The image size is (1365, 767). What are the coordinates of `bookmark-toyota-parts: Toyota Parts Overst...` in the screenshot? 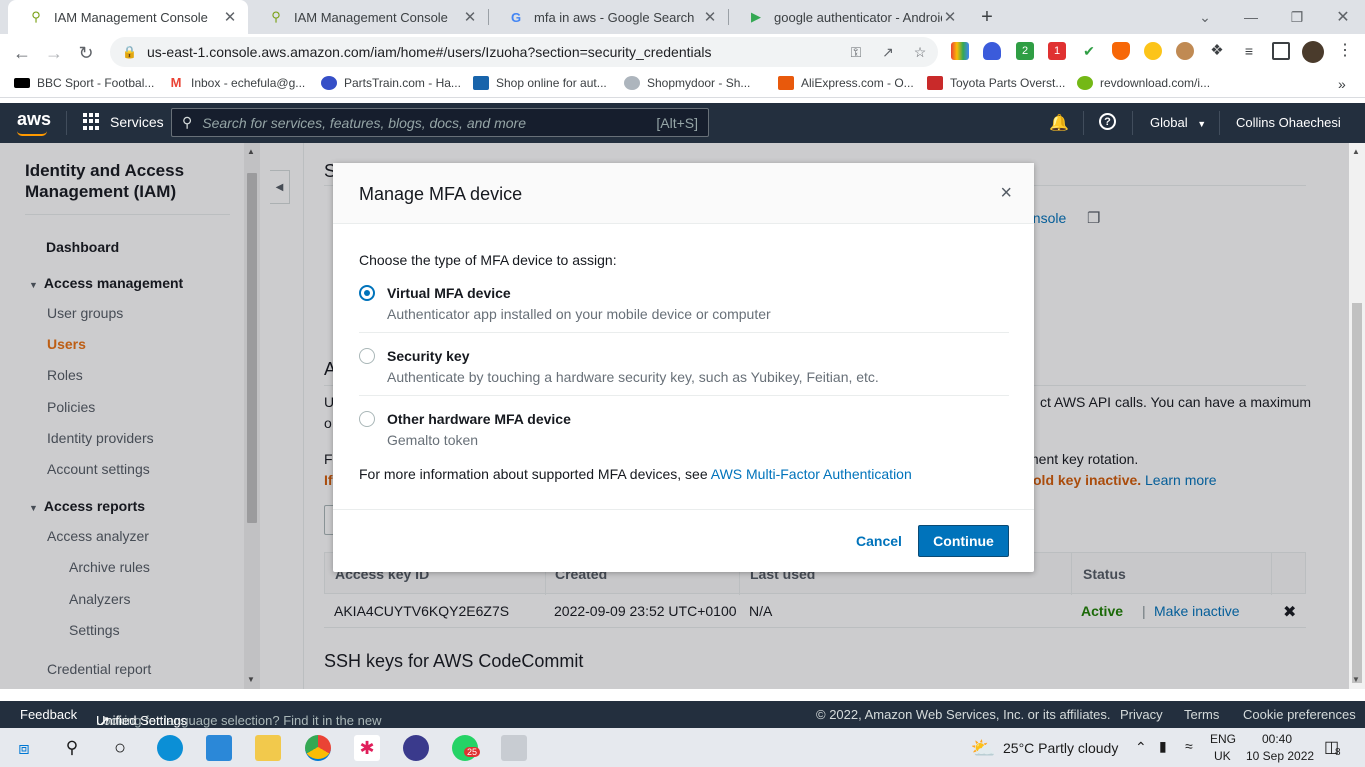 It's located at (996, 83).